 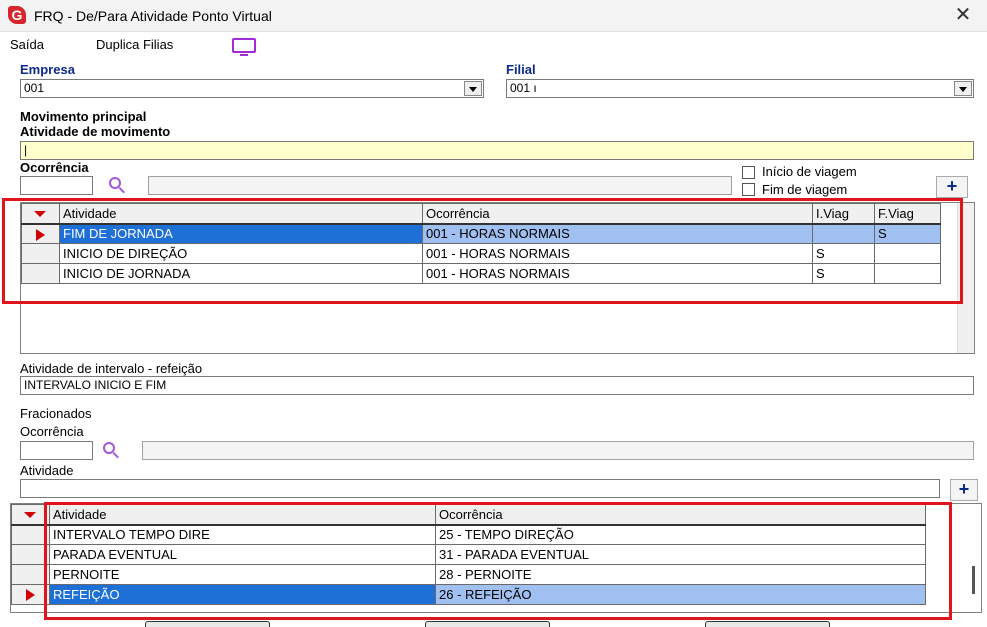 I want to click on fim-viagem-label: Fim de viagem, so click(x=805, y=189).